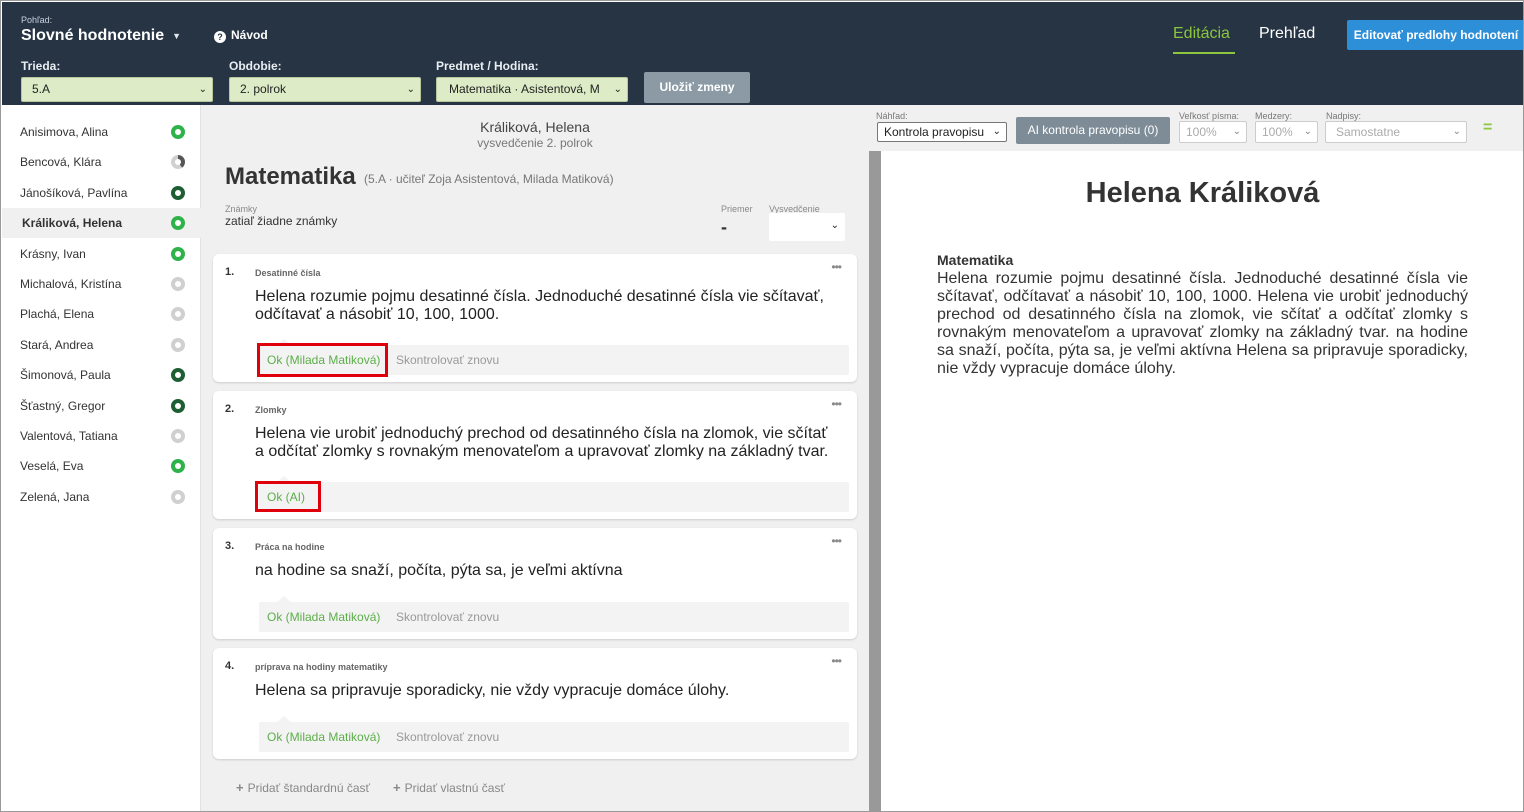 The height and width of the screenshot is (812, 1524). I want to click on font-size-value: 100%, so click(1201, 132).